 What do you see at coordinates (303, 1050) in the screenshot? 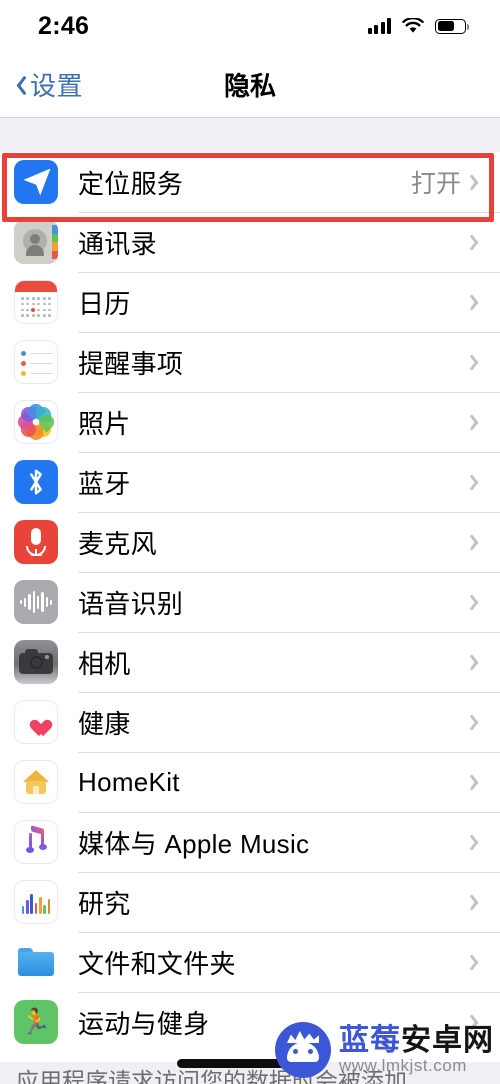
I see `android-robot-logo-icon` at bounding box center [303, 1050].